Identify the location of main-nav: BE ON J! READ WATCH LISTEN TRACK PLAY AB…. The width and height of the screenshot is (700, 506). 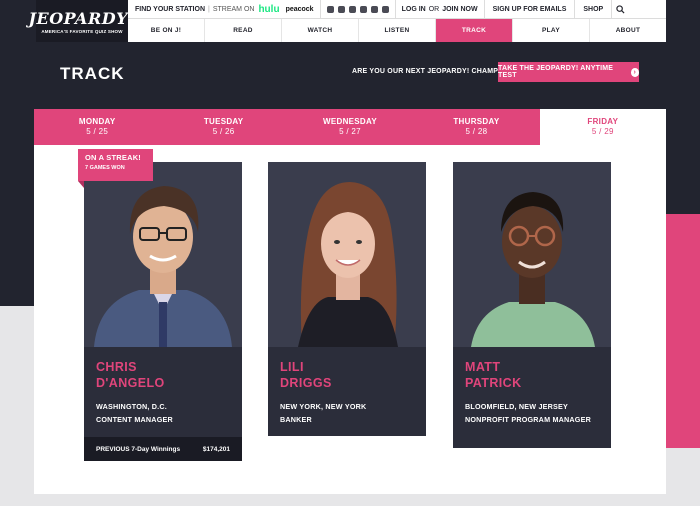
(397, 30).